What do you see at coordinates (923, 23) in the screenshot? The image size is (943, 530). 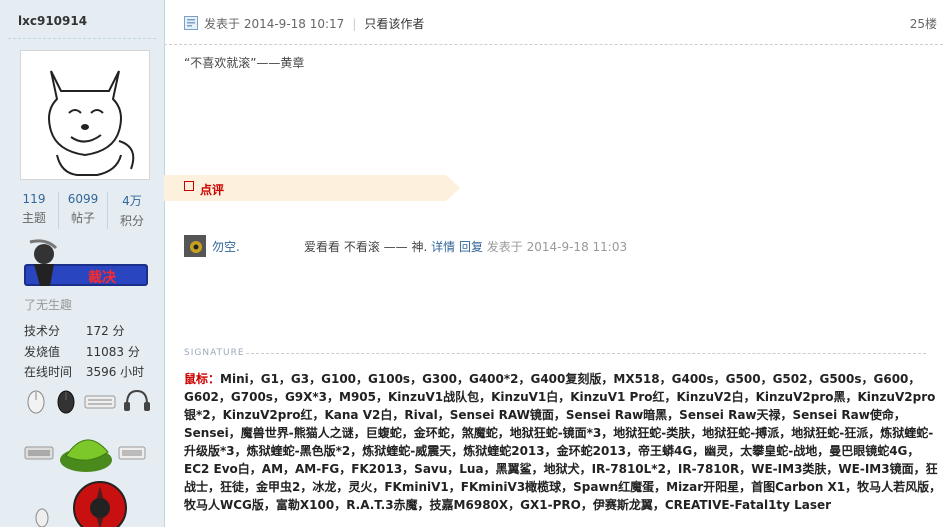 I see `floor-number: 25楼` at bounding box center [923, 23].